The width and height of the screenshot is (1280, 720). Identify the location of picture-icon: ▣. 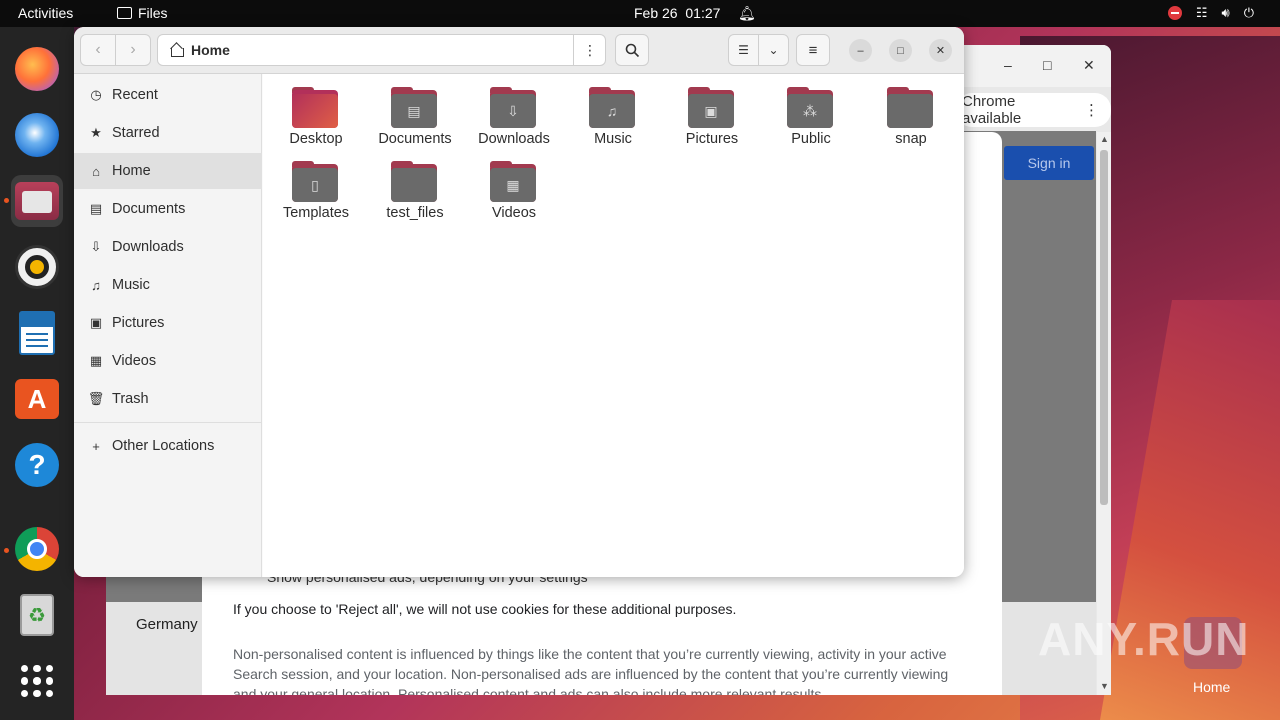
(711, 110).